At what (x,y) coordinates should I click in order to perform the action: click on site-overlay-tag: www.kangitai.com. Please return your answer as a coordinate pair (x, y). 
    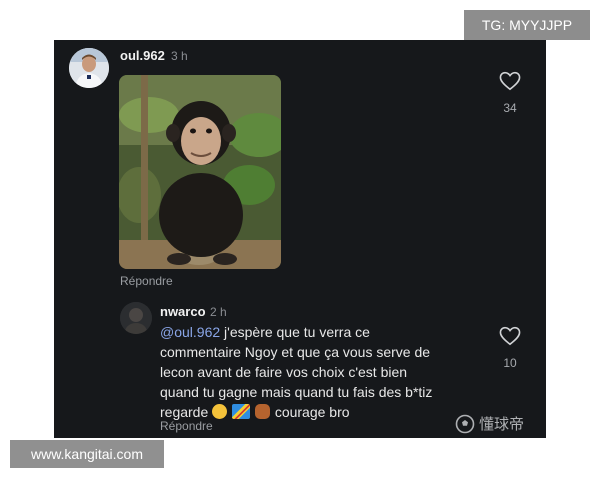
    Looking at the image, I should click on (87, 454).